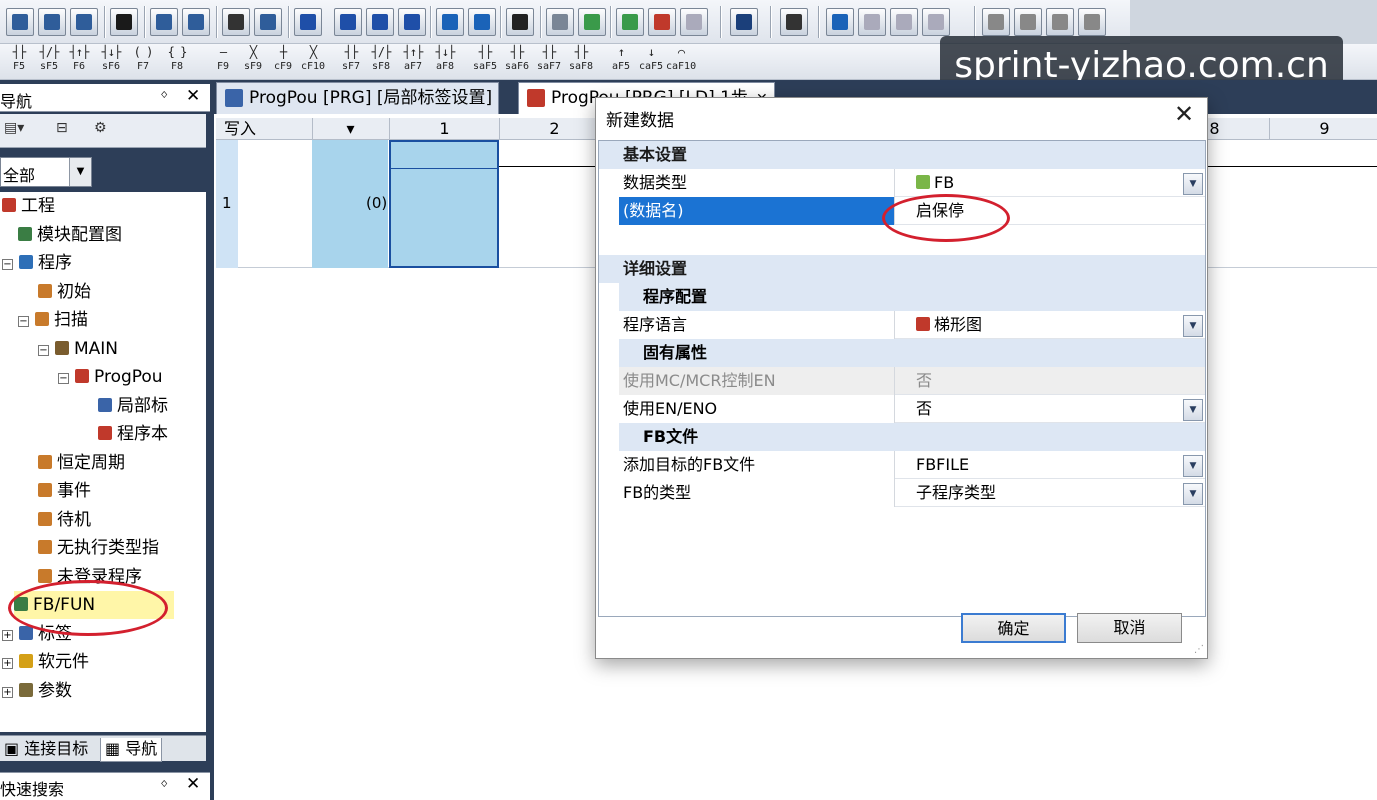 This screenshot has height=800, width=1377. What do you see at coordinates (348, 22) in the screenshot?
I see `dev2-icon-button` at bounding box center [348, 22].